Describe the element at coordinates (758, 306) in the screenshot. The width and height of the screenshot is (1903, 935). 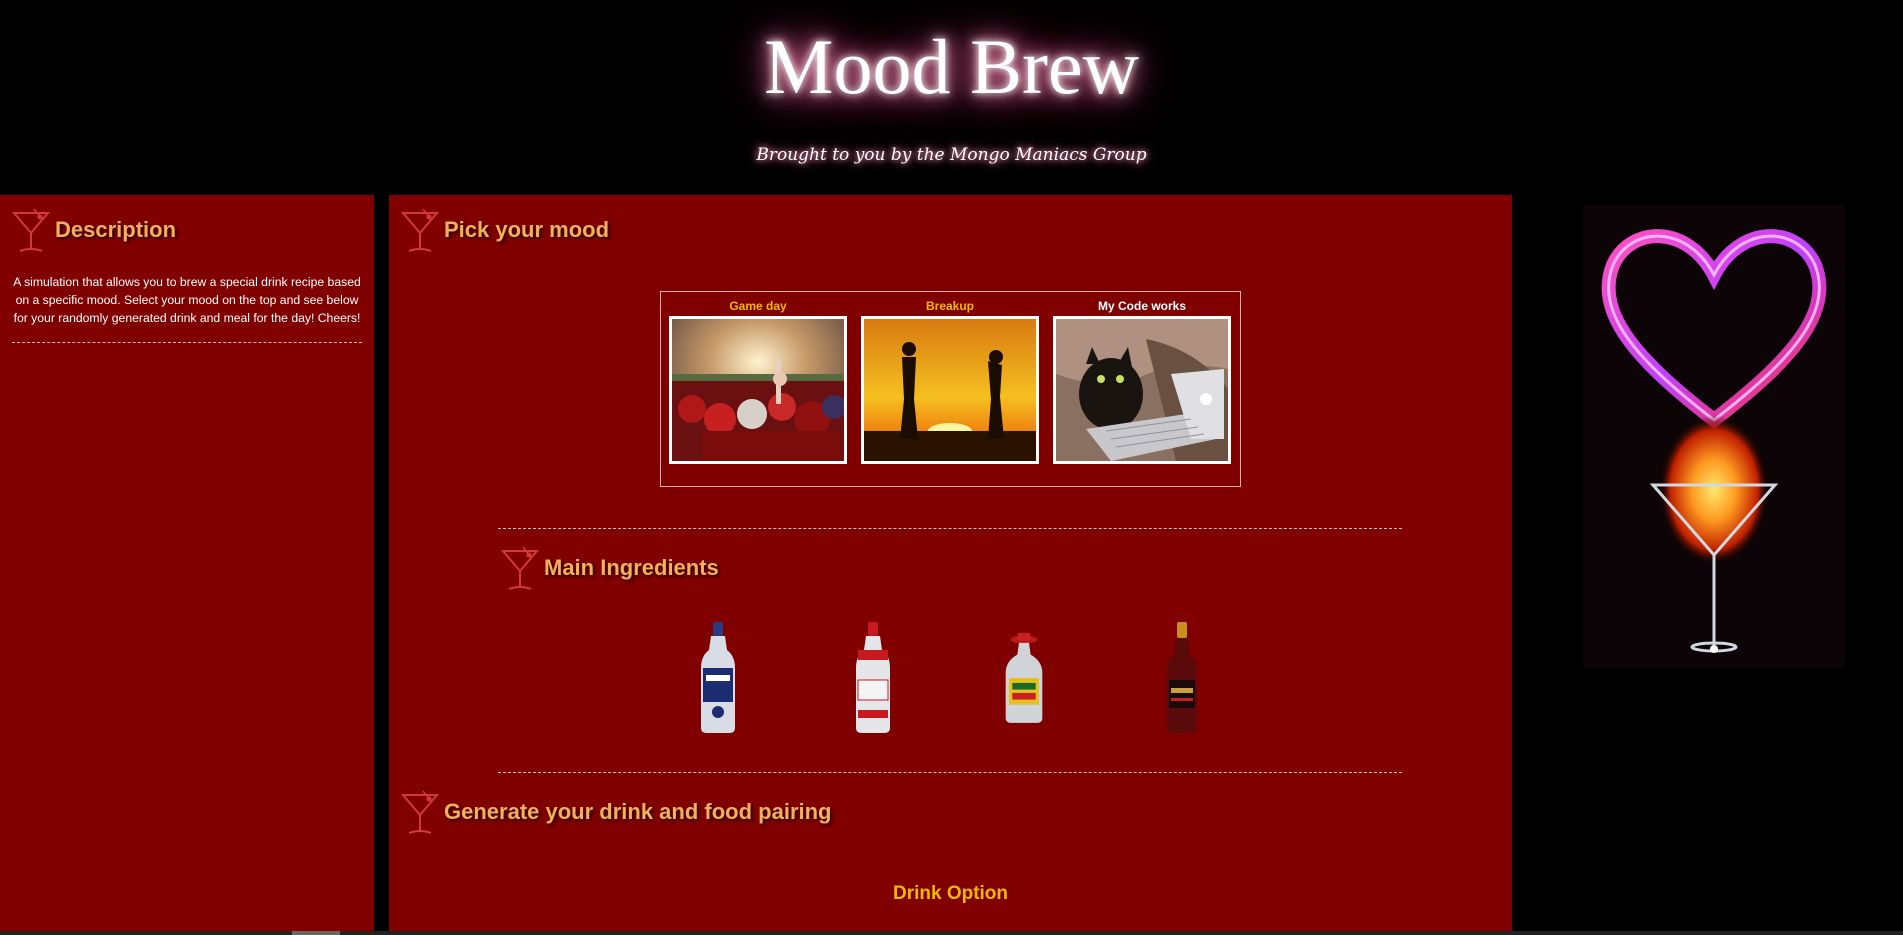
I see `mood-label: Game day` at that location.